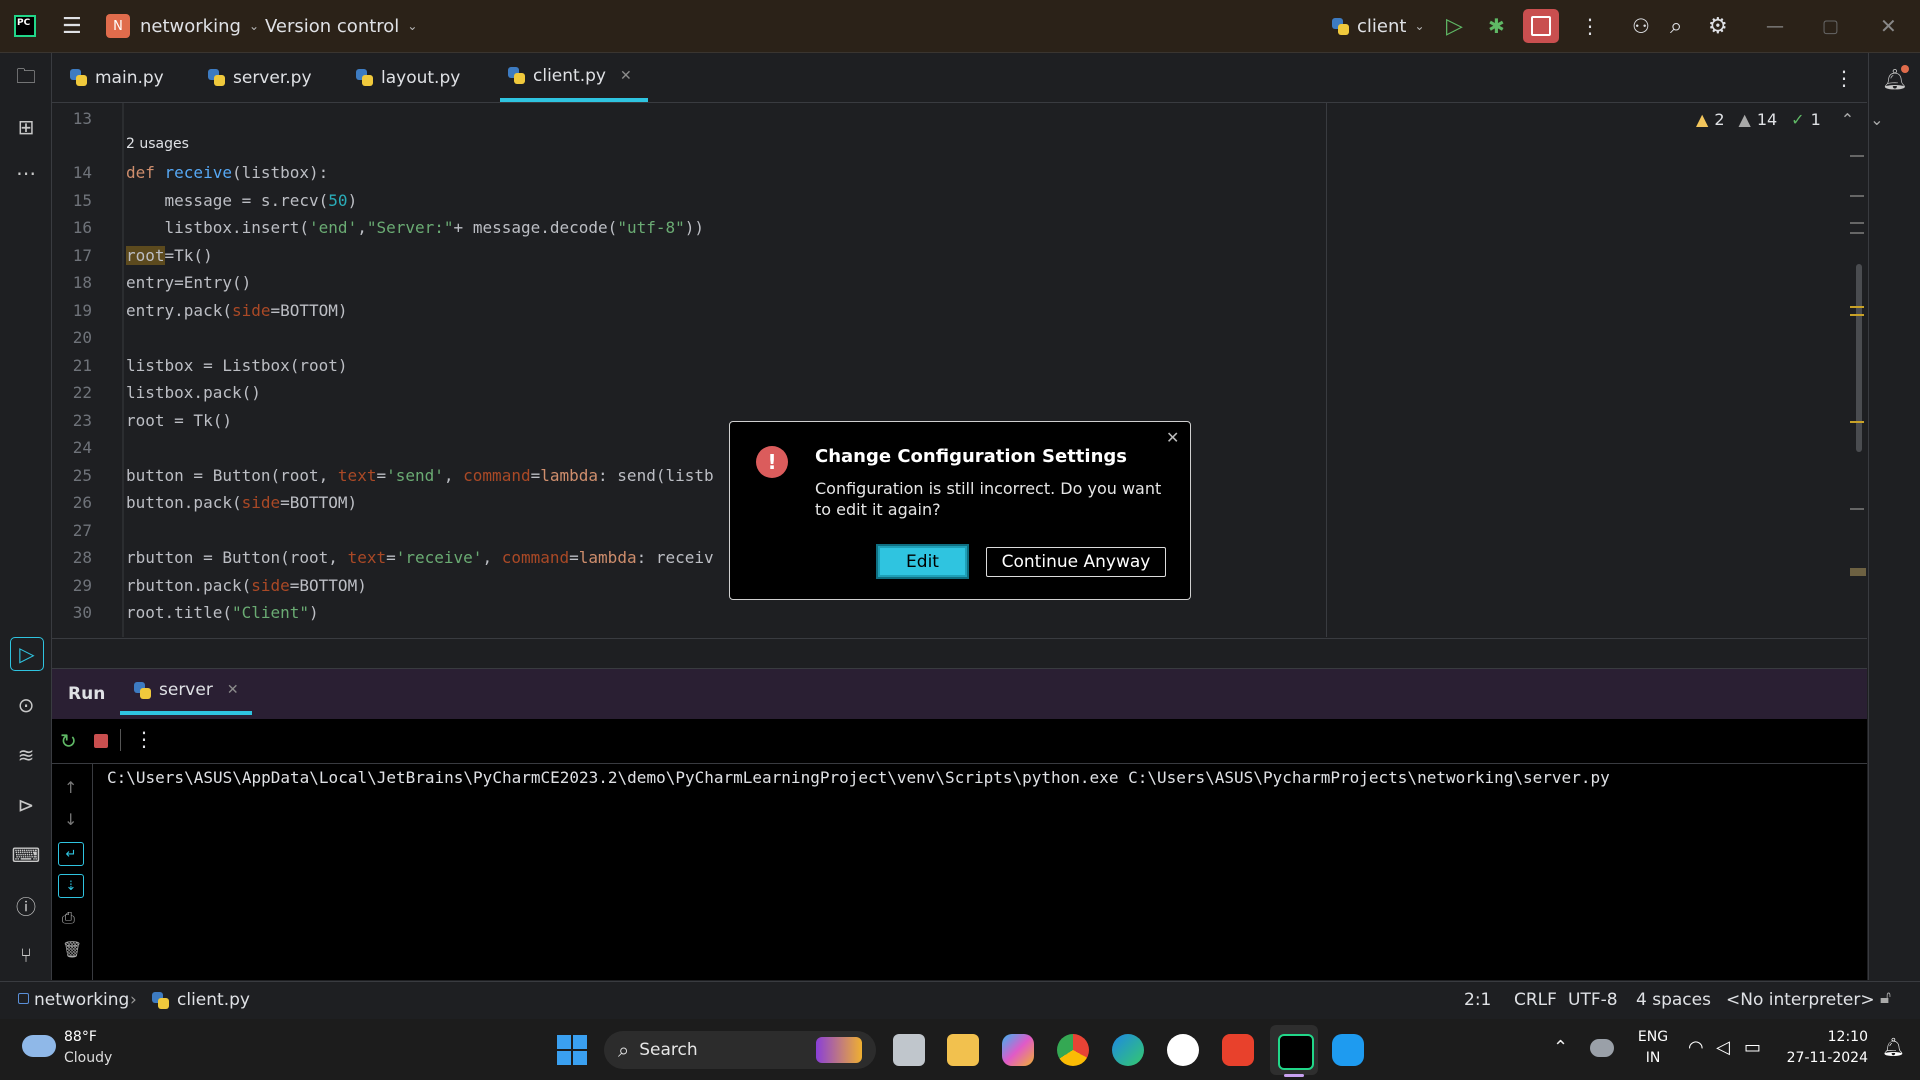  Describe the element at coordinates (1238, 1050) in the screenshot. I see `wps-office-icon` at that location.